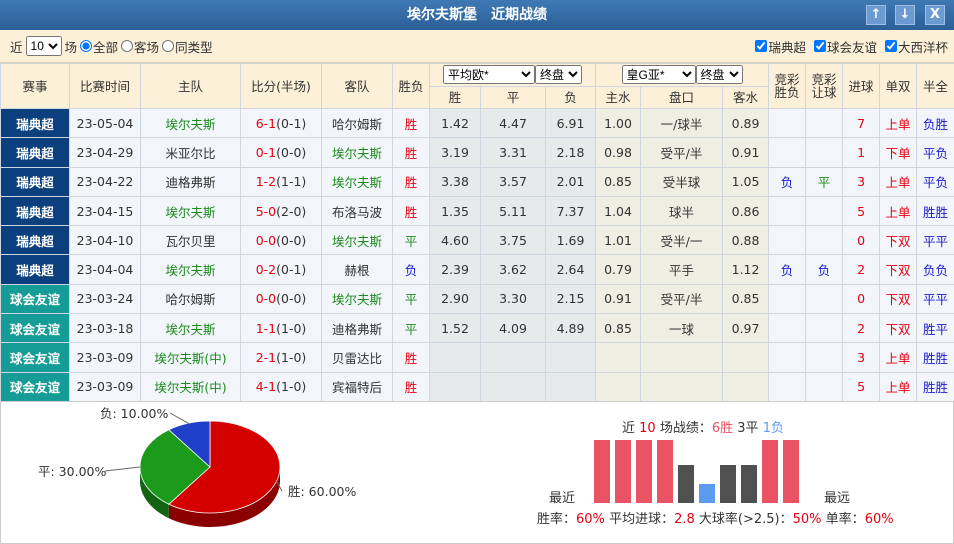  Describe the element at coordinates (684, 519) in the screenshot. I see `stat-value: 2.8` at that location.